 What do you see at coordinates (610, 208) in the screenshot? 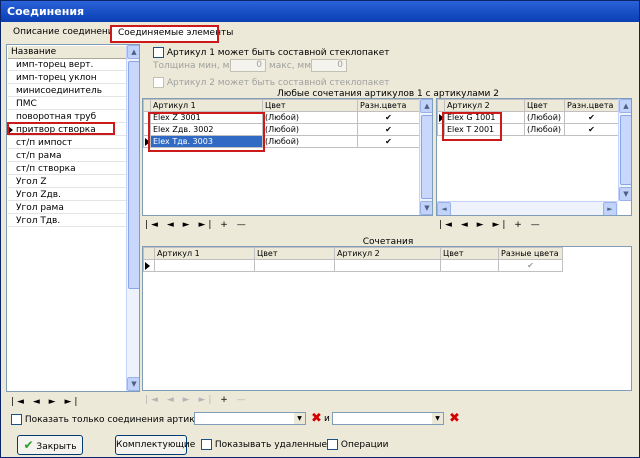
I see `scroll-right-icon: ►` at bounding box center [610, 208].